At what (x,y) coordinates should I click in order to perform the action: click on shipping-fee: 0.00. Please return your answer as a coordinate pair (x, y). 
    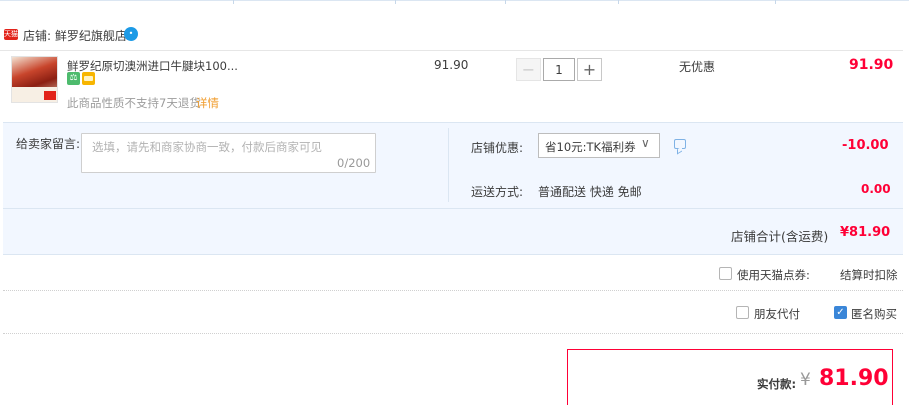
    Looking at the image, I should click on (876, 189).